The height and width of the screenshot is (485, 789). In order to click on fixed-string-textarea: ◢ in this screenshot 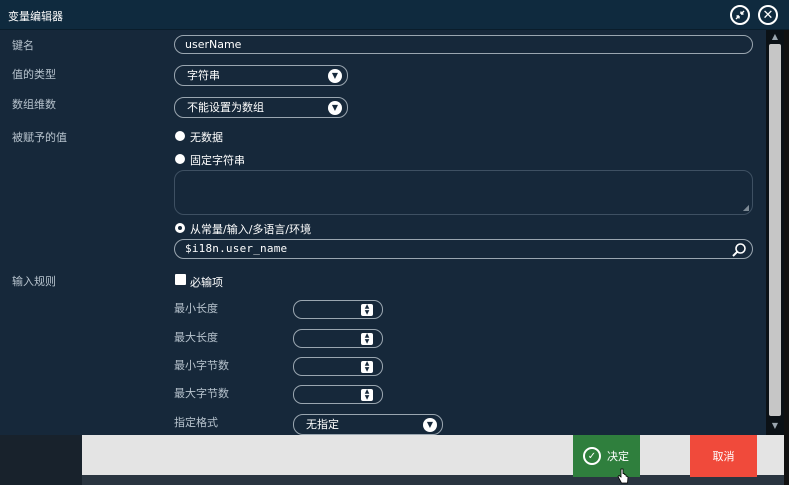, I will do `click(463, 192)`.